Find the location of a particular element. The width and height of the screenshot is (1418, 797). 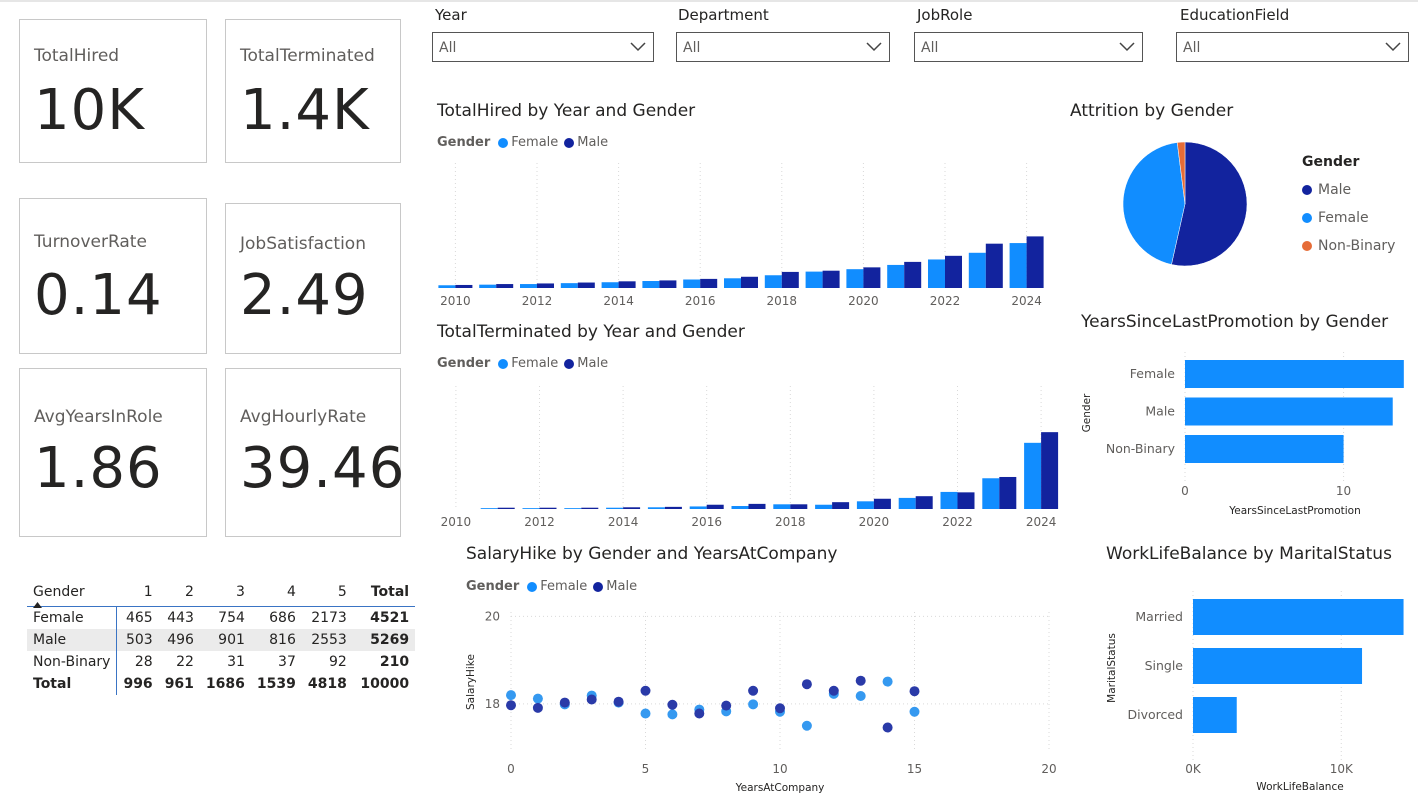

column-header: 3 is located at coordinates (225, 593).